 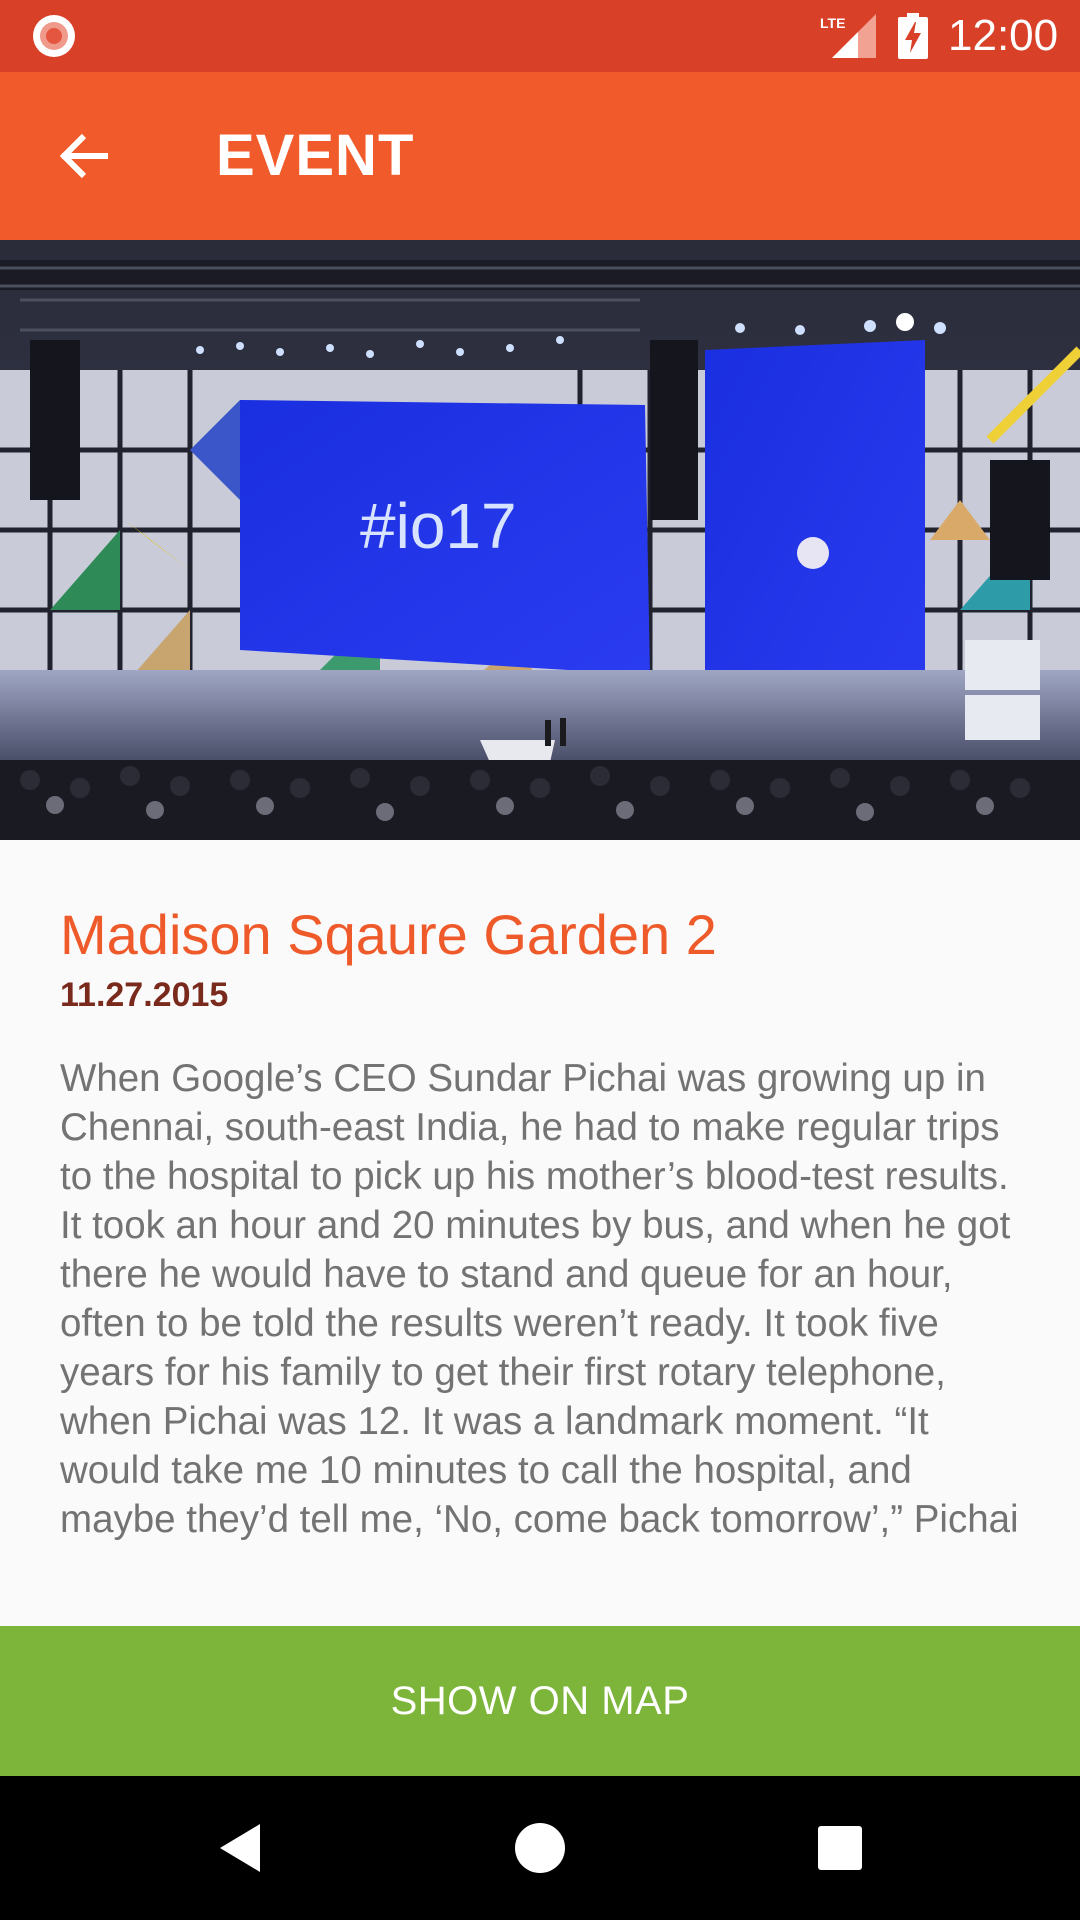 I want to click on nav-home-icon, so click(x=540, y=1848).